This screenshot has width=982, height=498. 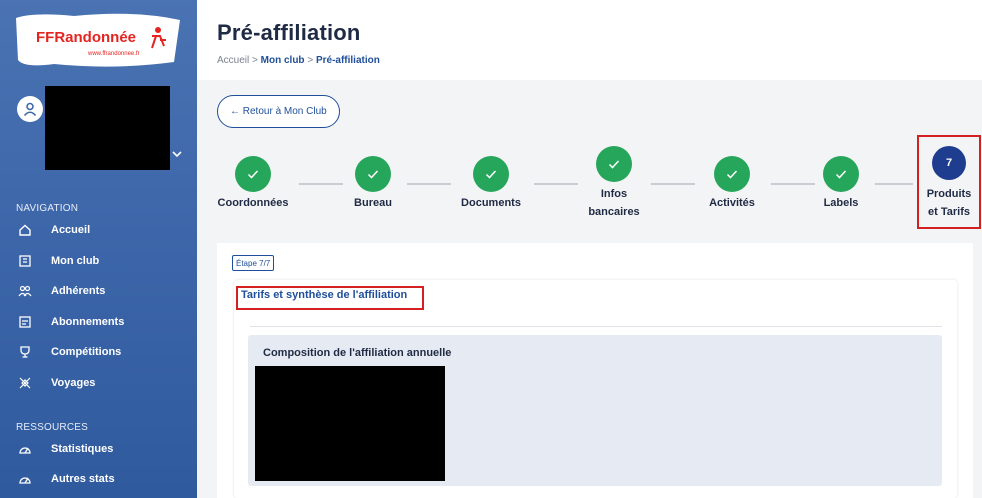 What do you see at coordinates (78, 291) in the screenshot?
I see `sidebar-item-label: Adhérents` at bounding box center [78, 291].